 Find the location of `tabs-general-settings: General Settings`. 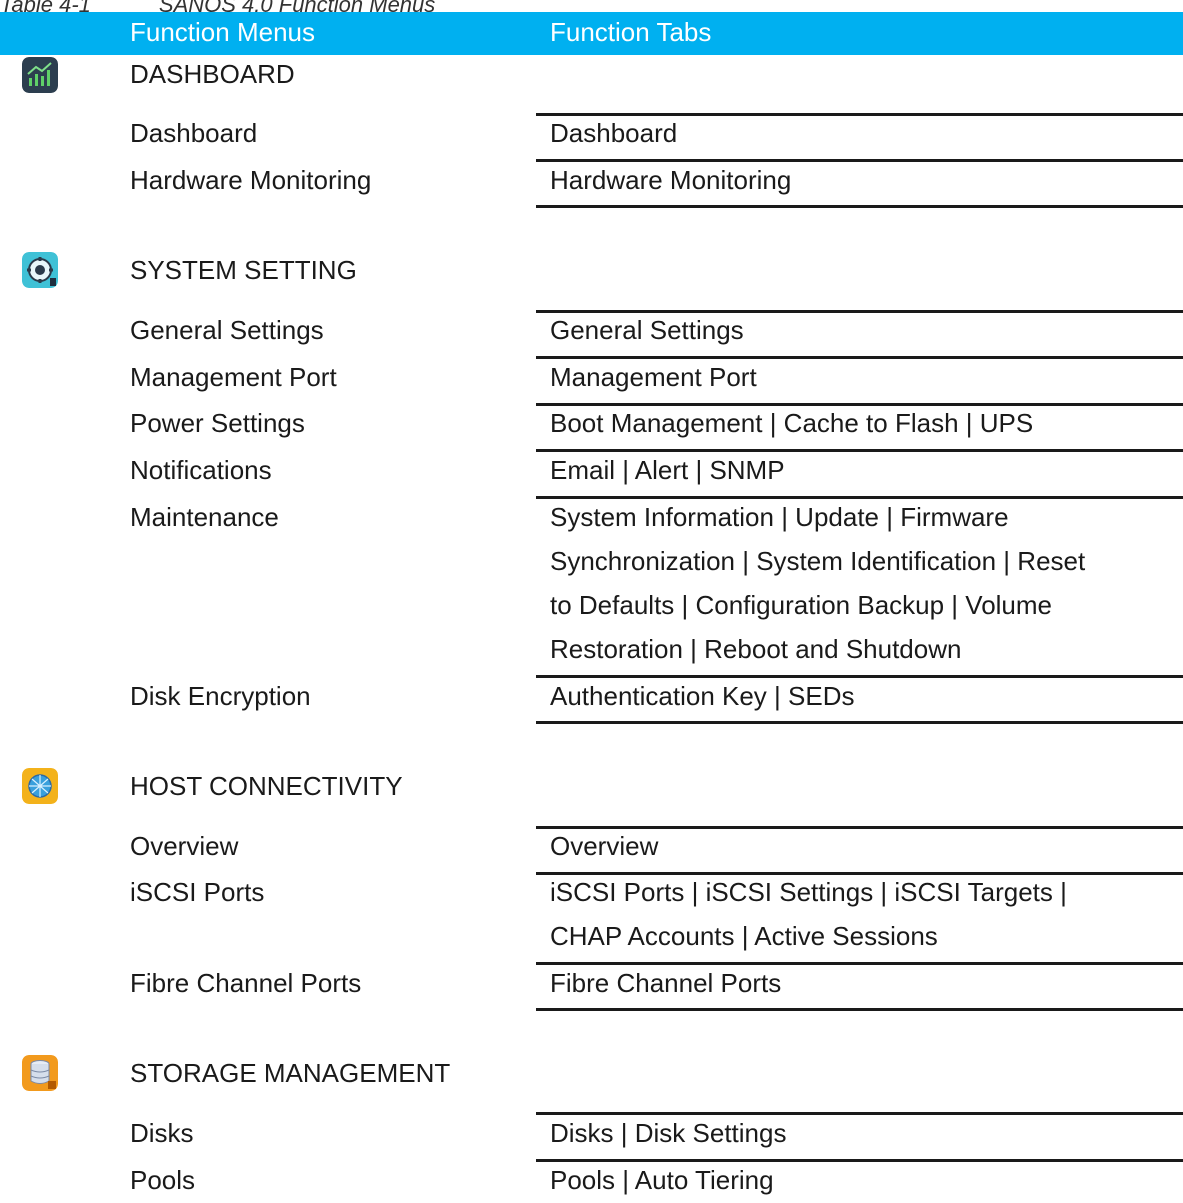

tabs-general-settings: General Settings is located at coordinates (647, 330).